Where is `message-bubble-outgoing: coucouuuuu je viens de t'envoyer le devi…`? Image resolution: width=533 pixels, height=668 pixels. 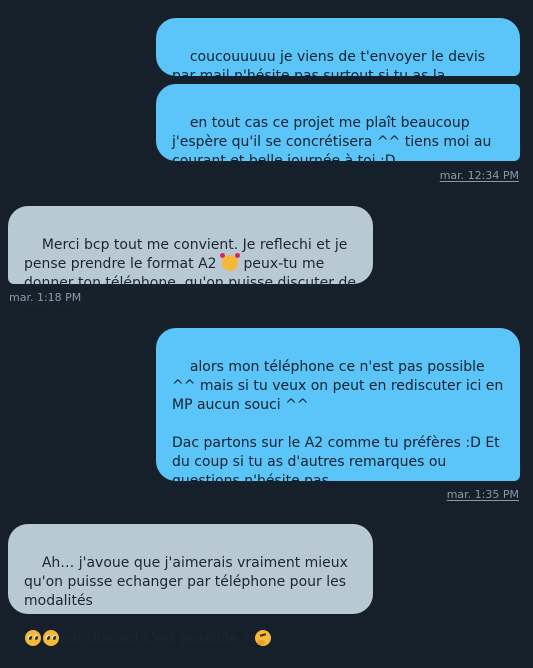
message-bubble-outgoing: coucouuuuu je viens de t'envoyer le devi… is located at coordinates (338, 60).